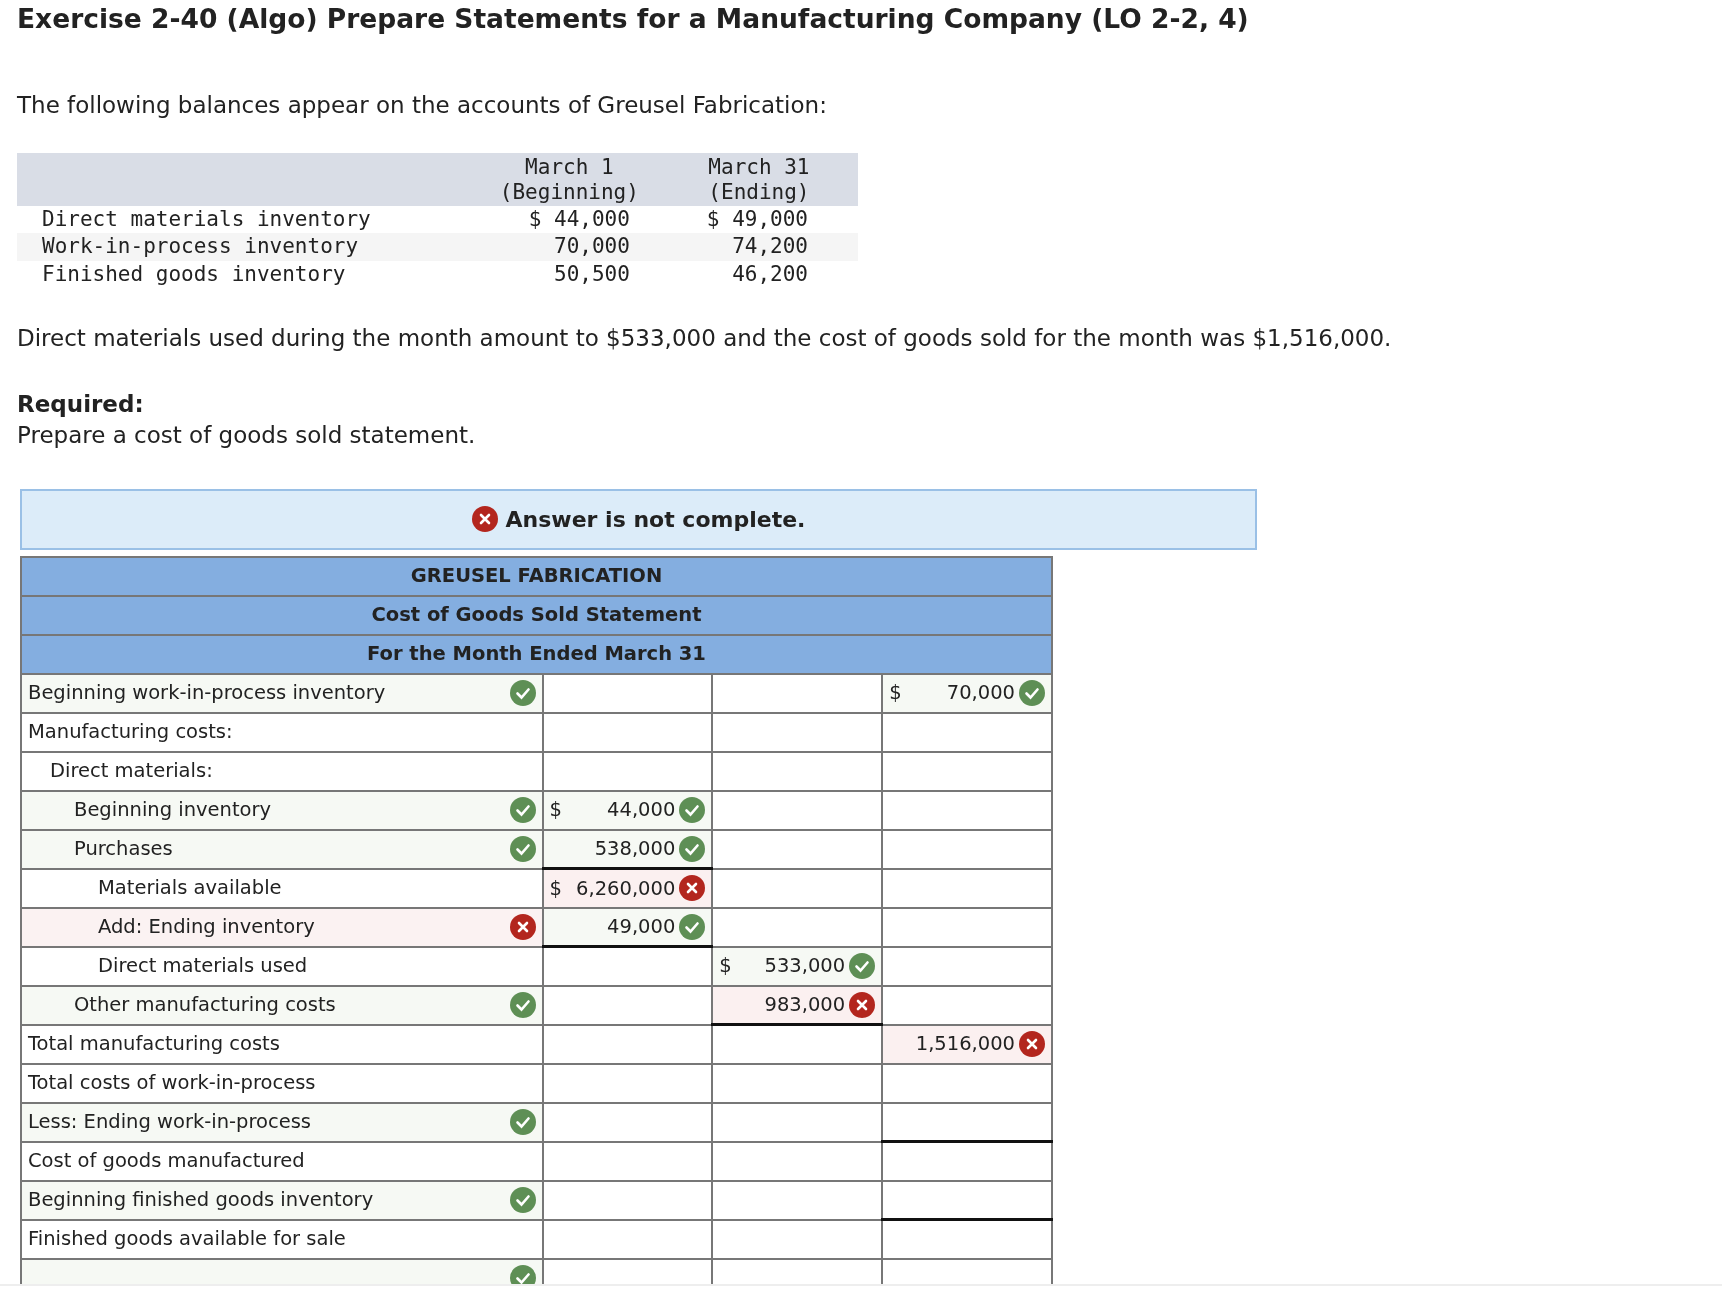 The width and height of the screenshot is (1722, 1304). Describe the element at coordinates (194, 273) in the screenshot. I see `account-name: Finished goods inventory` at that location.